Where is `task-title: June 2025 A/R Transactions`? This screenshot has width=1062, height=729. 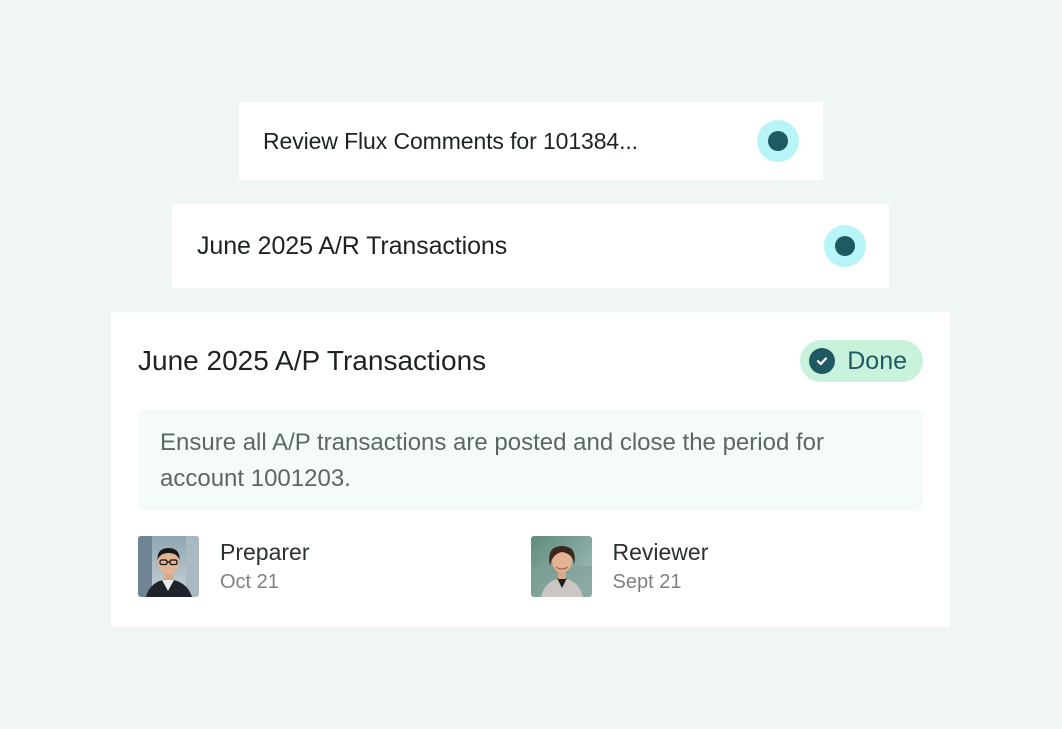
task-title: June 2025 A/R Transactions is located at coordinates (352, 245).